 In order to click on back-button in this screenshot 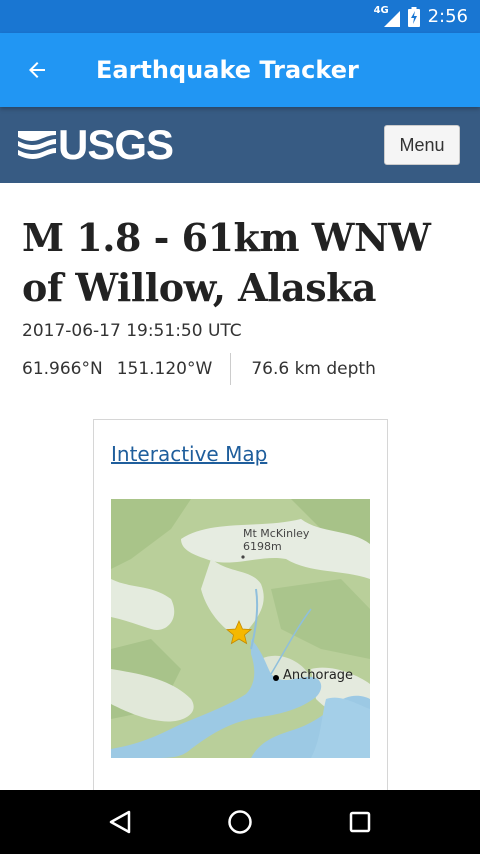, I will do `click(37, 70)`.